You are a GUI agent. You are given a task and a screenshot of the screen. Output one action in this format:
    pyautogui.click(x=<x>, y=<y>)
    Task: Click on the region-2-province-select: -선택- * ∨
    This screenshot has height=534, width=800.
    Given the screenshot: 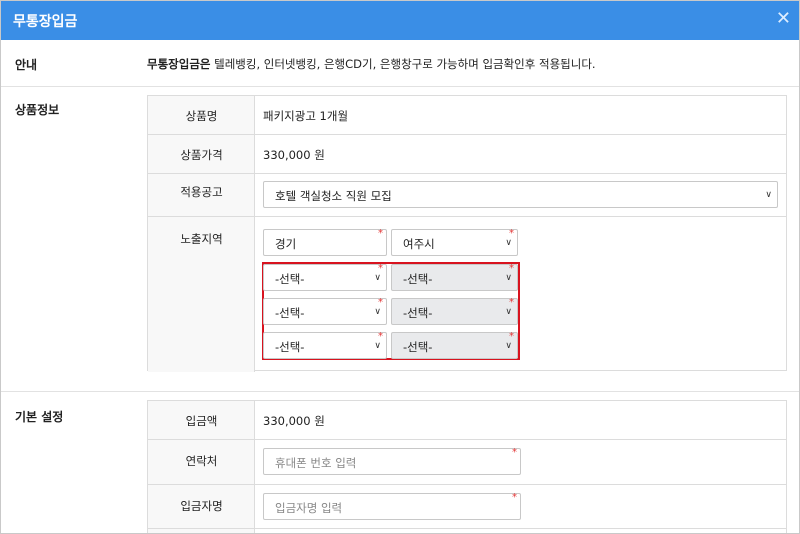 What is the action you would take?
    pyautogui.click(x=325, y=277)
    